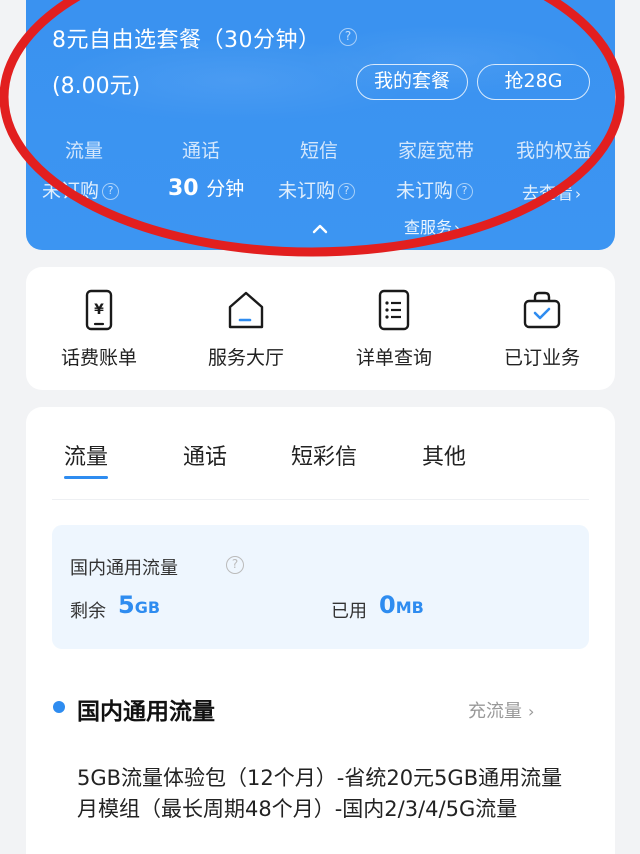 The image size is (640, 854). What do you see at coordinates (84, 151) in the screenshot?
I see `stat-label-data: 流量` at bounding box center [84, 151].